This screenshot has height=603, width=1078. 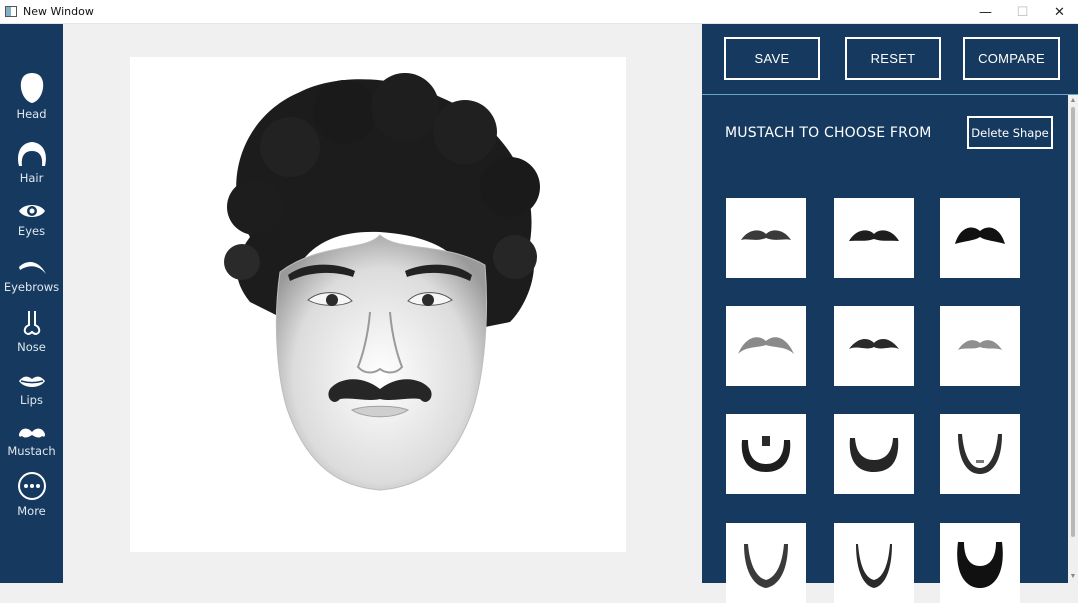 What do you see at coordinates (31, 88) in the screenshot?
I see `head-icon` at bounding box center [31, 88].